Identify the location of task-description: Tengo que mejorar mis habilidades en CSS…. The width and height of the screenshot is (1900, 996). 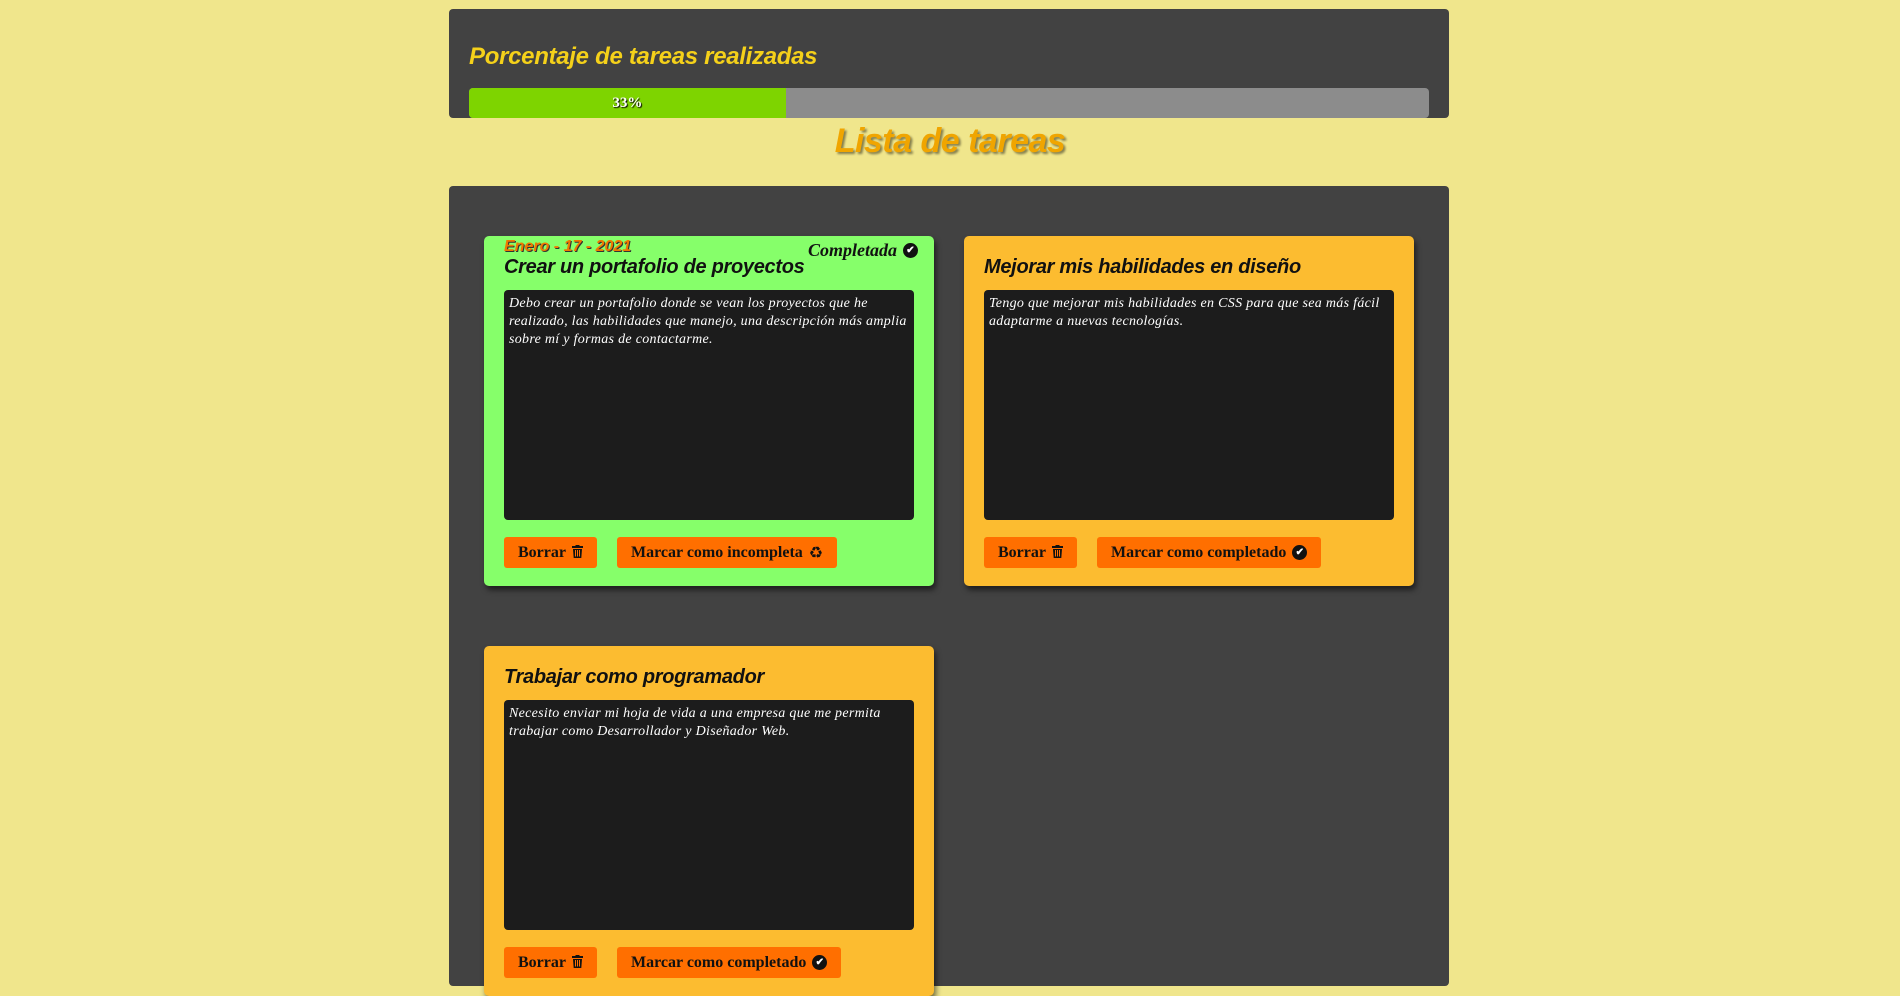
(1189, 405).